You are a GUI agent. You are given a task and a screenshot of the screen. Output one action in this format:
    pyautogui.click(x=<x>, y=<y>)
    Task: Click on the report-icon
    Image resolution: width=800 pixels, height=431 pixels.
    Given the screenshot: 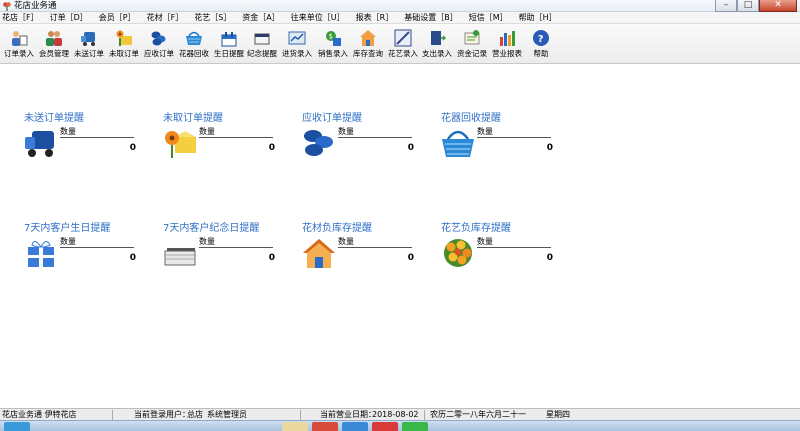 What is the action you would take?
    pyautogui.click(x=507, y=38)
    